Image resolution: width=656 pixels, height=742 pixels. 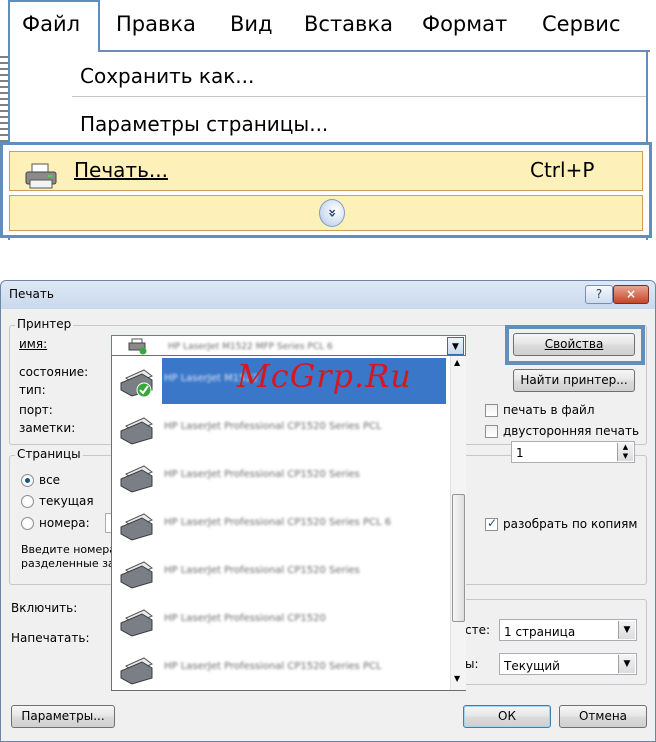 What do you see at coordinates (507, 716) in the screenshot?
I see `ok-button: ОК` at bounding box center [507, 716].